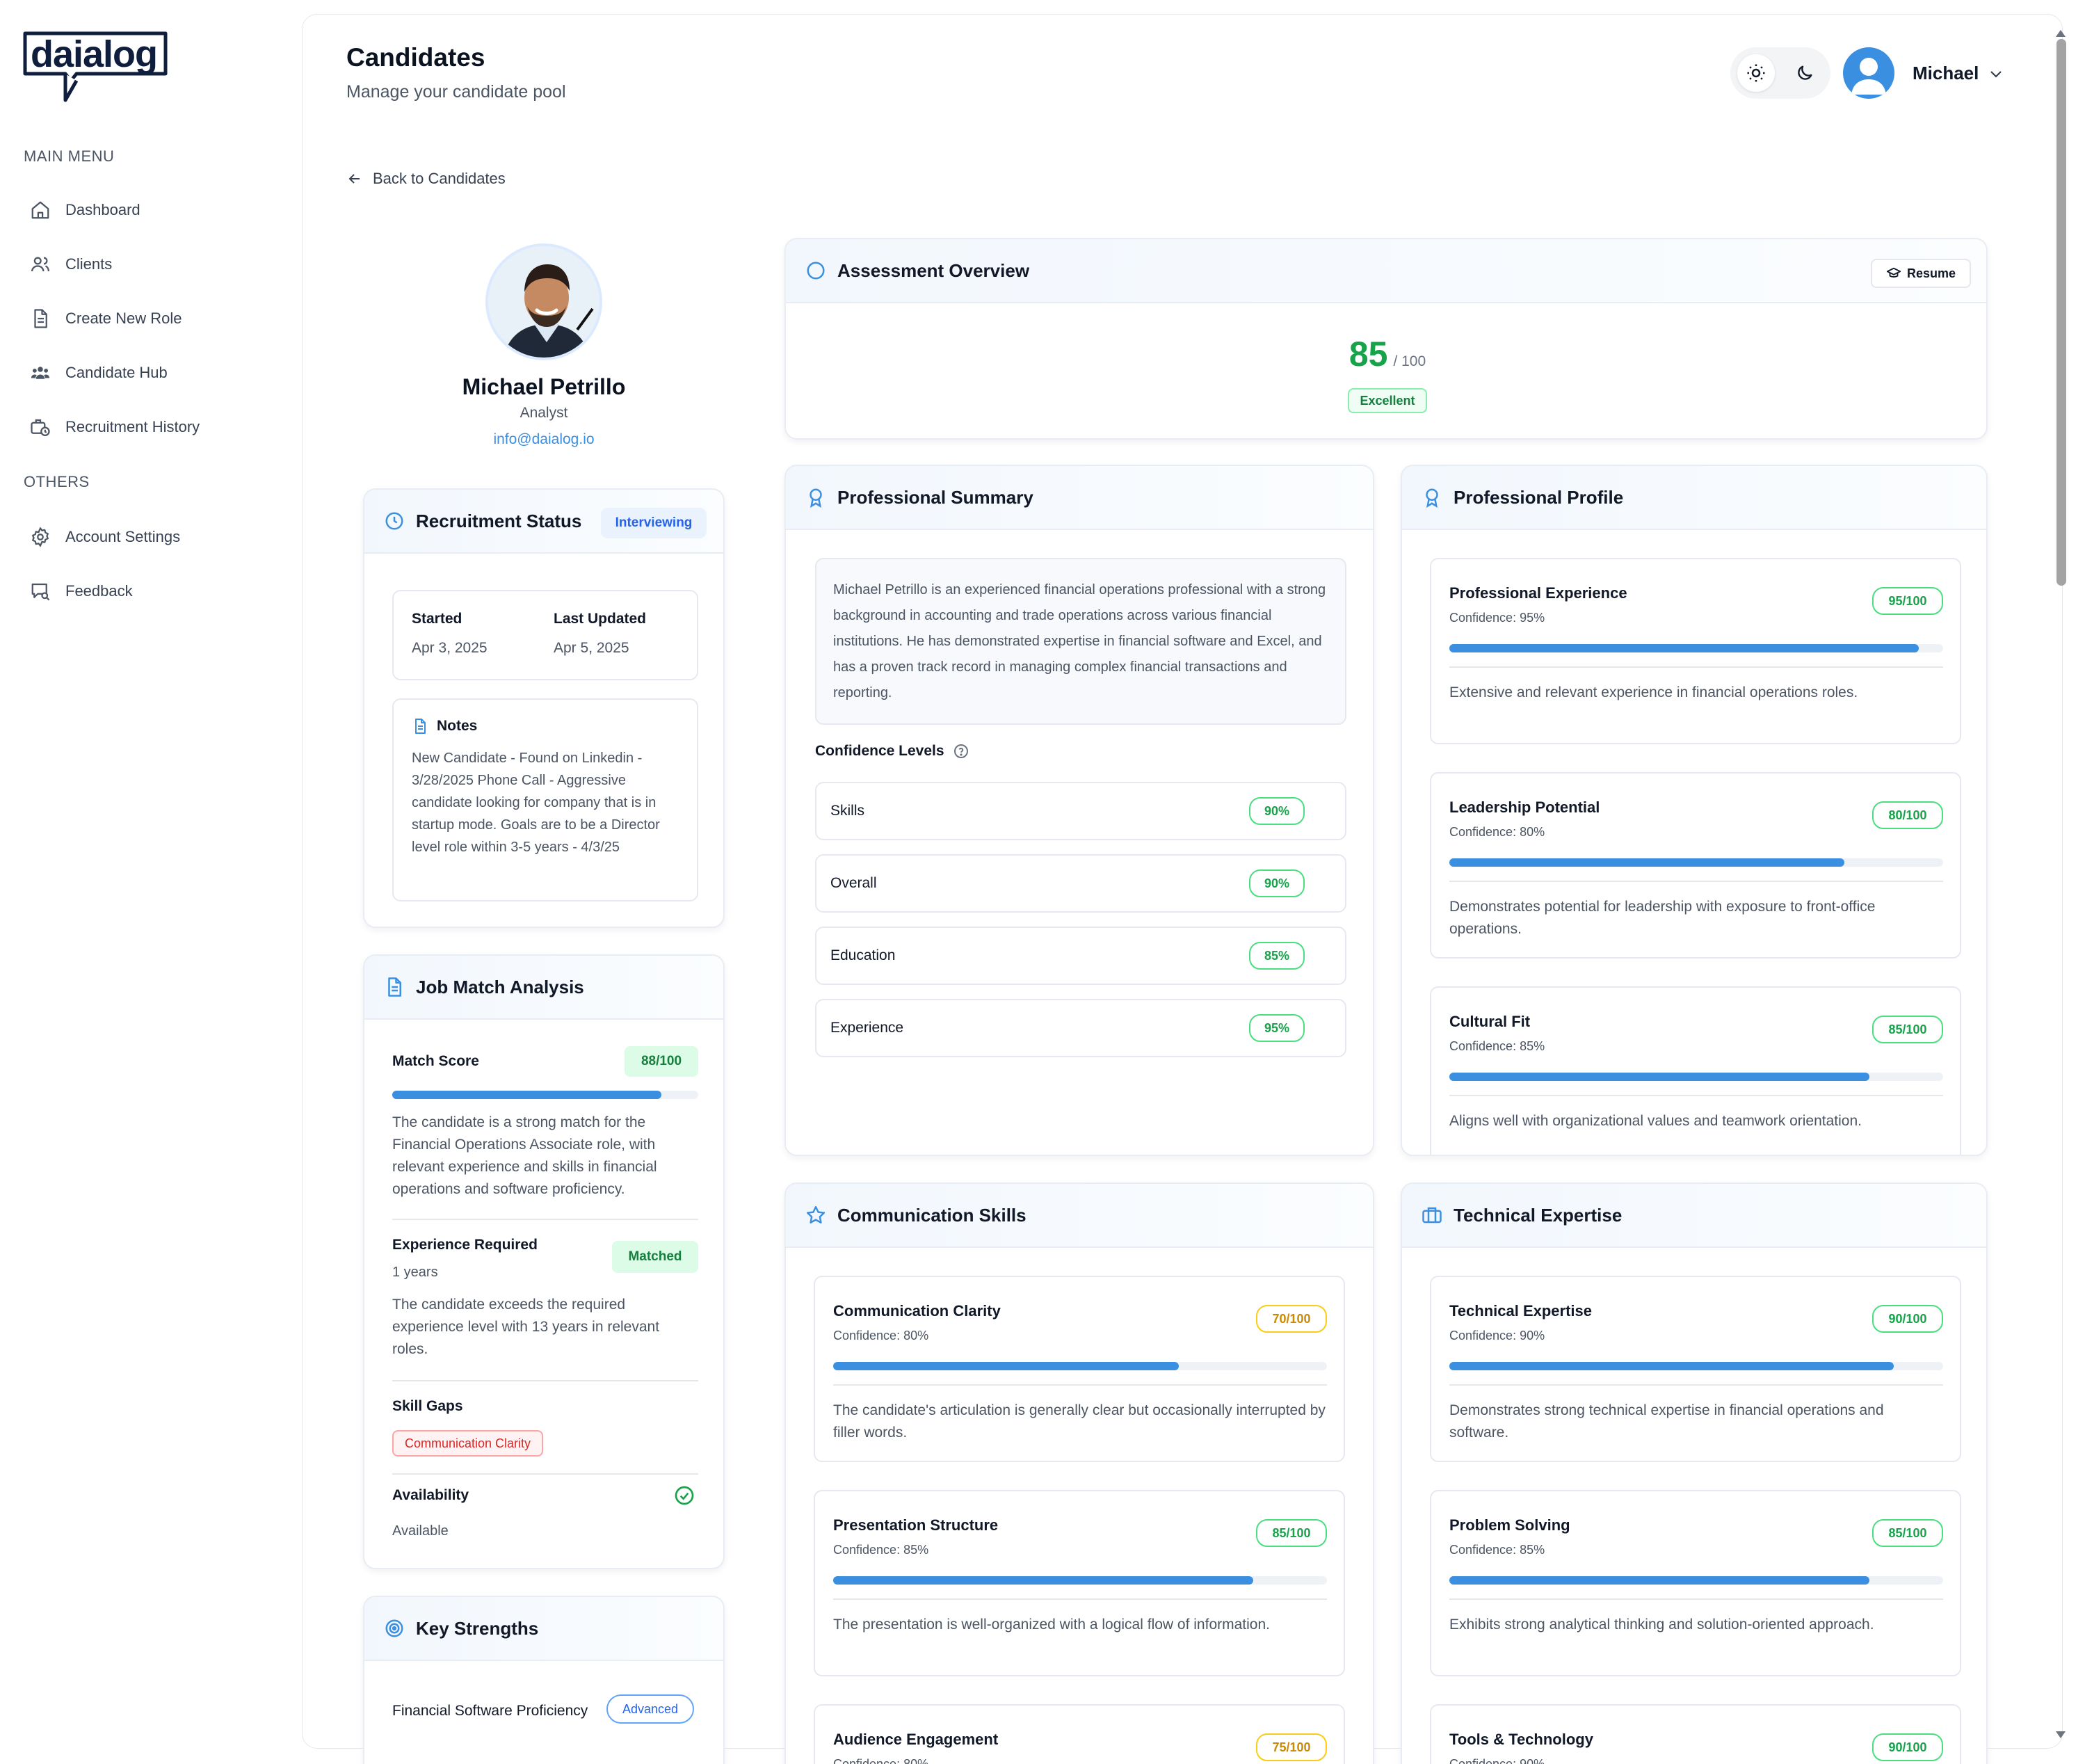  I want to click on scroll-down-arrow-icon, so click(2060, 1734).